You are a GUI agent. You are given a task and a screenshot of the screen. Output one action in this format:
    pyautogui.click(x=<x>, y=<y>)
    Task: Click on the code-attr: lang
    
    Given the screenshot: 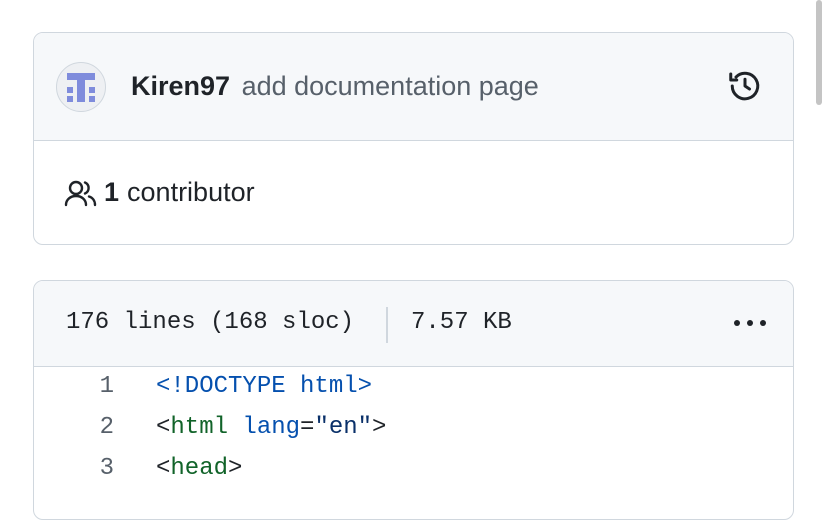 What is the action you would take?
    pyautogui.click(x=271, y=427)
    